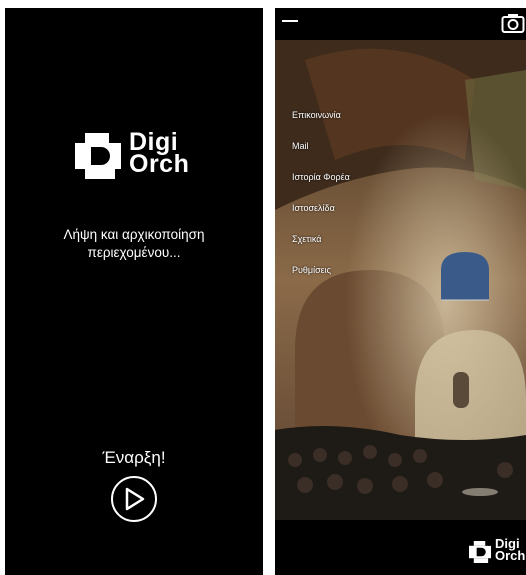 This screenshot has width=526, height=575. Describe the element at coordinates (513, 23) in the screenshot. I see `camera-icon` at that location.